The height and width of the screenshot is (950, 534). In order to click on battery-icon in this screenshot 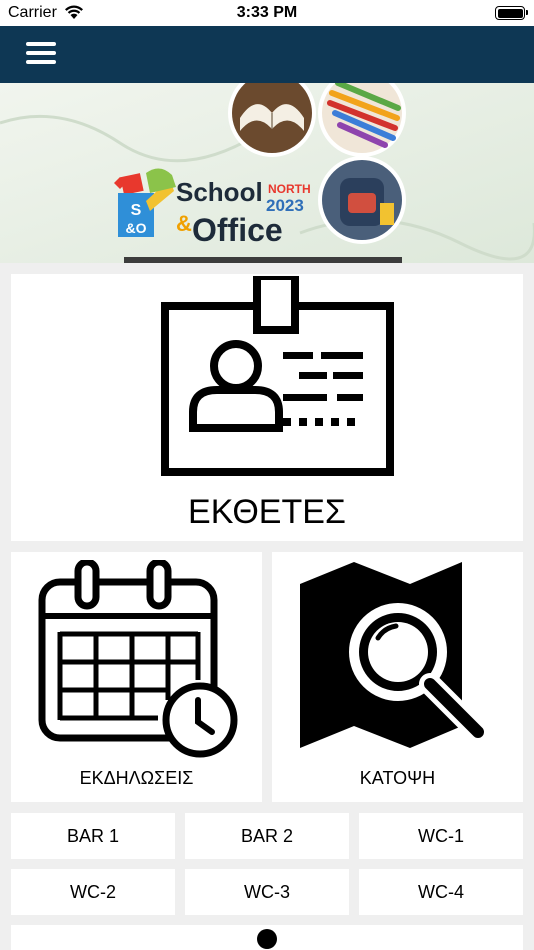, I will do `click(511, 13)`.